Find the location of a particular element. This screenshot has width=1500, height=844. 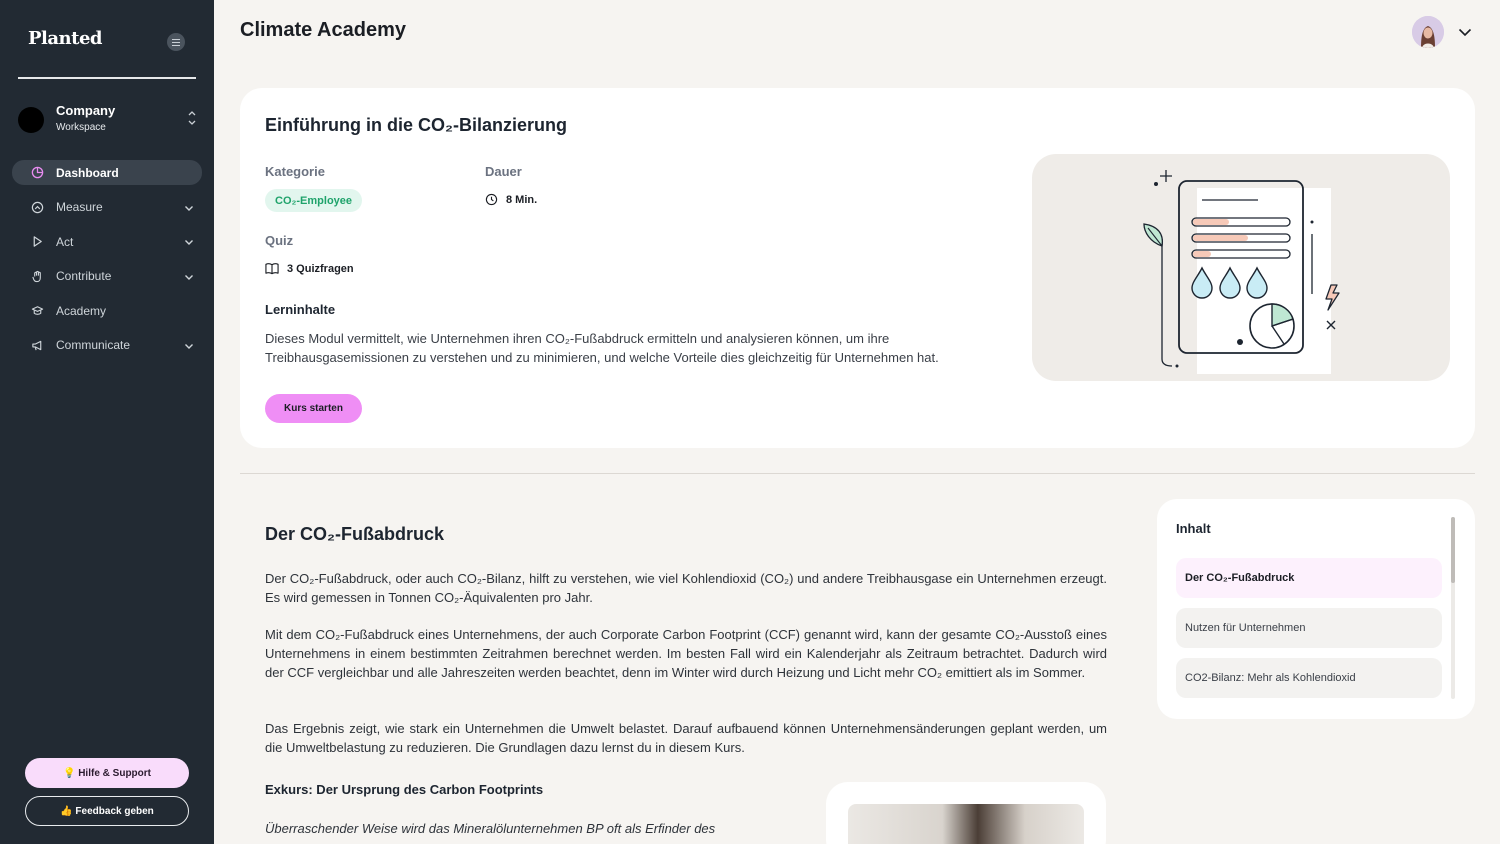

pie-chart-icon is located at coordinates (37, 173).